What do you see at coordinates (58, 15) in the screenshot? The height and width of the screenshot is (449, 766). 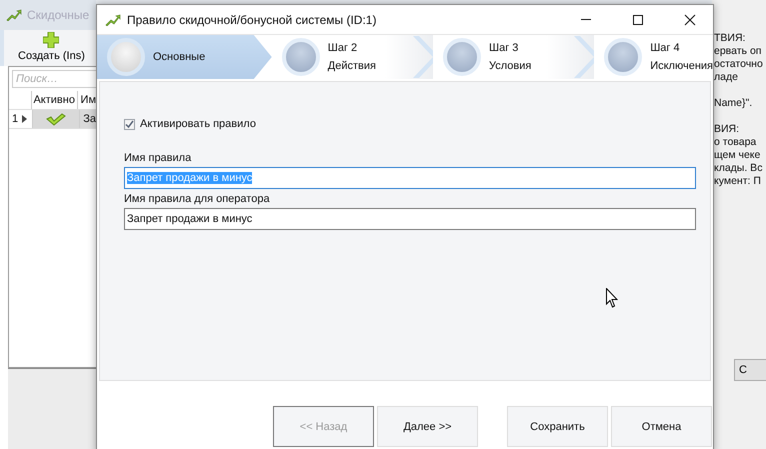 I see `window-title: Скидочные` at bounding box center [58, 15].